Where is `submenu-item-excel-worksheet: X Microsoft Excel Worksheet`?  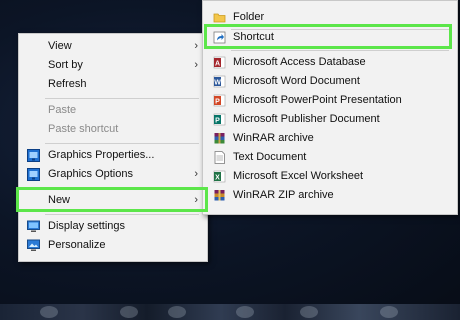 submenu-item-excel-worksheet: X Microsoft Excel Worksheet is located at coordinates (330, 176).